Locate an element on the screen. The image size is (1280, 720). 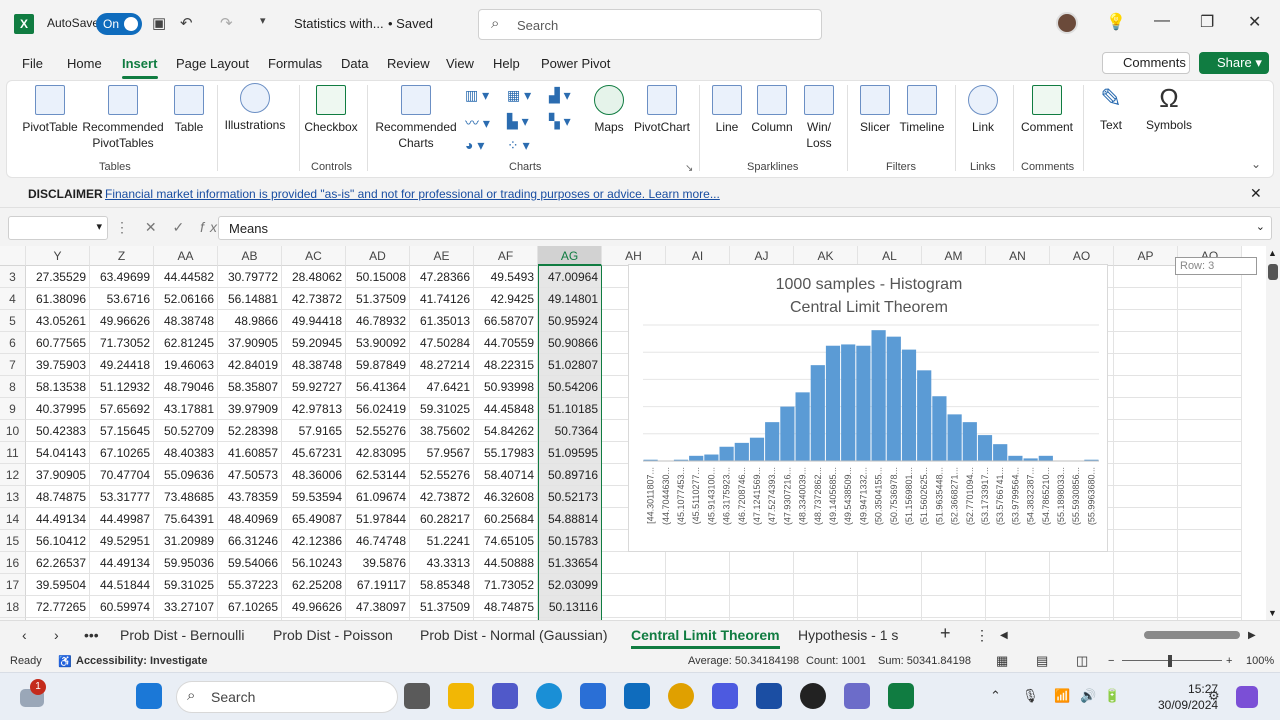
sheet-tab: Prob Dist - Bernoulli is located at coordinates (182, 635).